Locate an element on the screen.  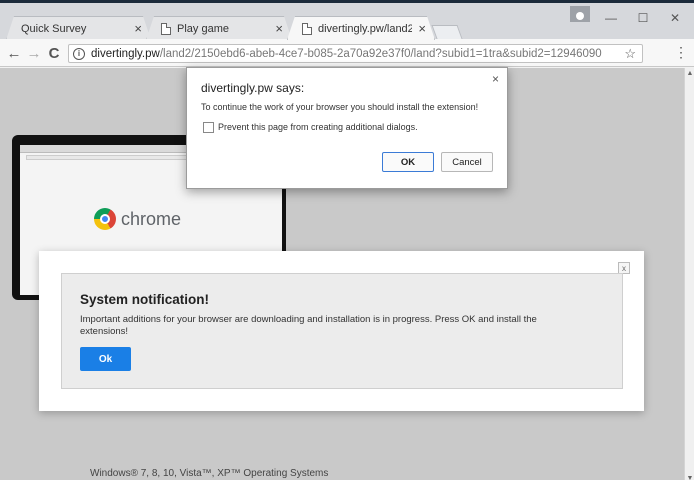
tab-label: Quick Survey is located at coordinates (54, 28).